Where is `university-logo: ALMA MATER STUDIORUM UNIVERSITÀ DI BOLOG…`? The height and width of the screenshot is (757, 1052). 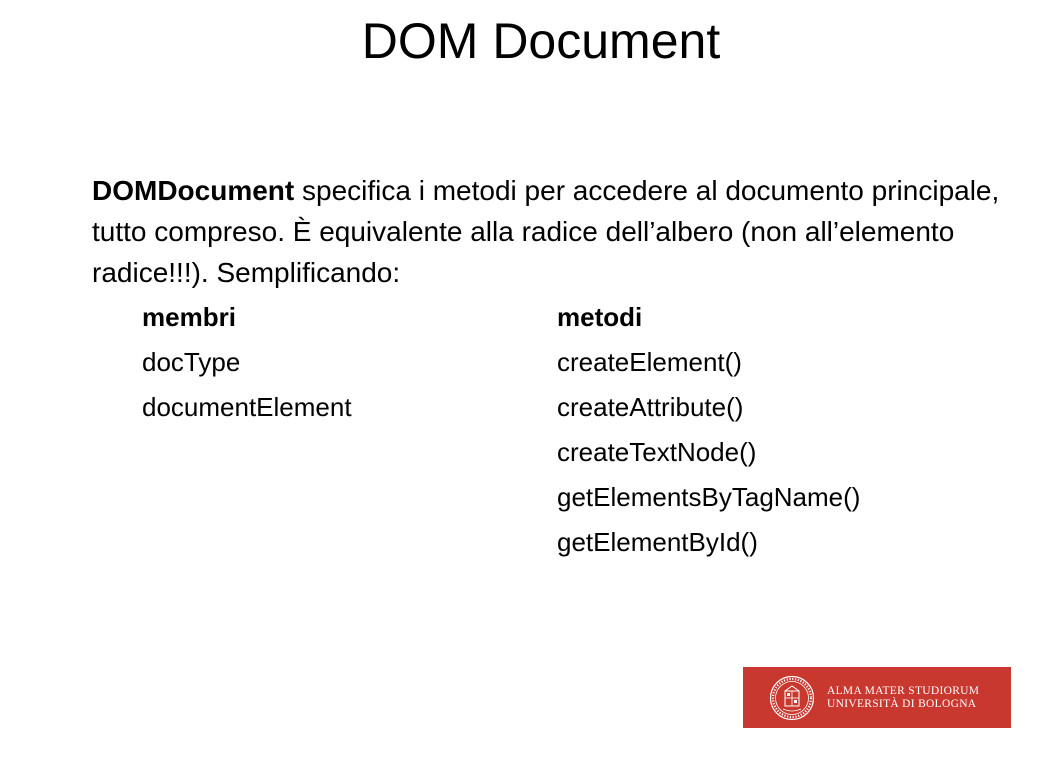
university-logo: ALMA MATER STUDIORUM UNIVERSITÀ DI BOLOG… is located at coordinates (877, 697).